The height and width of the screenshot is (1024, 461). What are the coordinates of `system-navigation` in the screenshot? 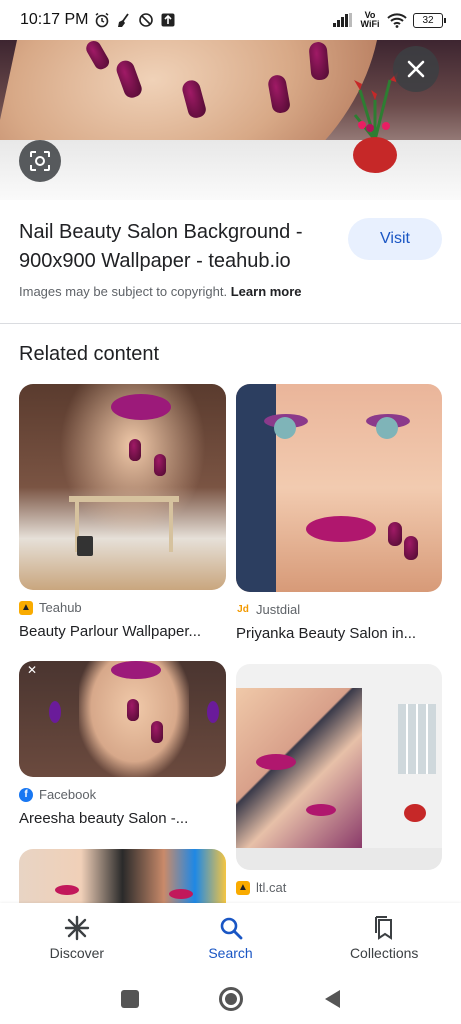 It's located at (230, 998).